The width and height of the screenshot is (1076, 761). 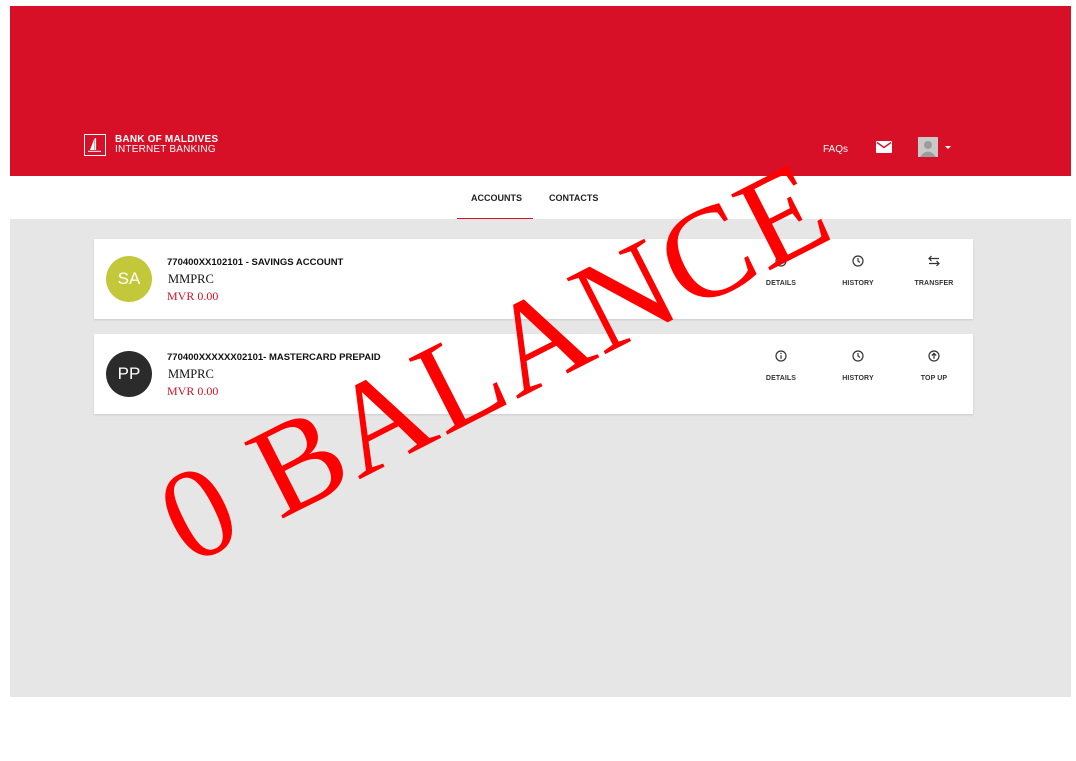 I want to click on nav-bar: ACCOUNTS CONTACTS, so click(x=538, y=198).